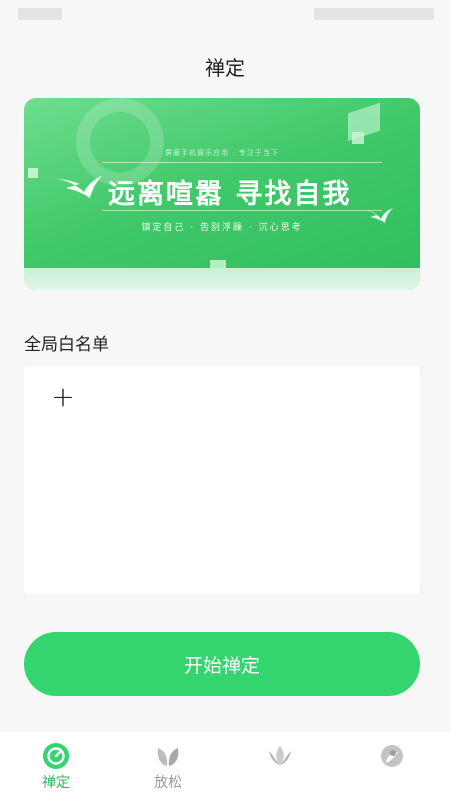  Describe the element at coordinates (56, 783) in the screenshot. I see `tab-meditation-label: 禅定` at that location.